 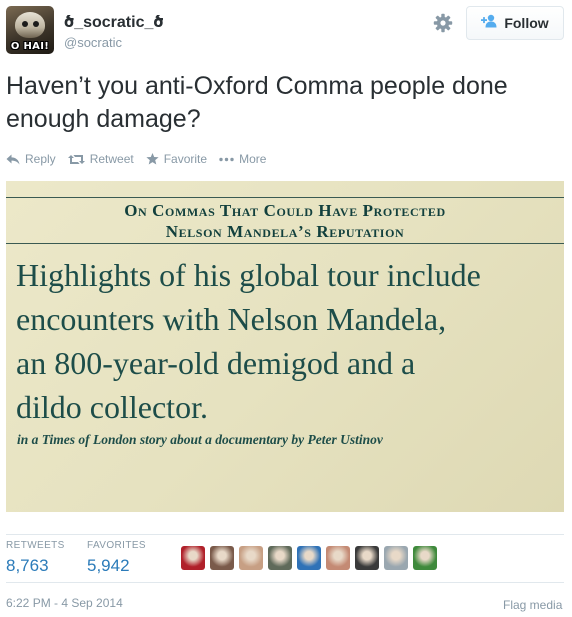 I want to click on photo-quote-line: Highlights of his global tour include, so click(x=248, y=275).